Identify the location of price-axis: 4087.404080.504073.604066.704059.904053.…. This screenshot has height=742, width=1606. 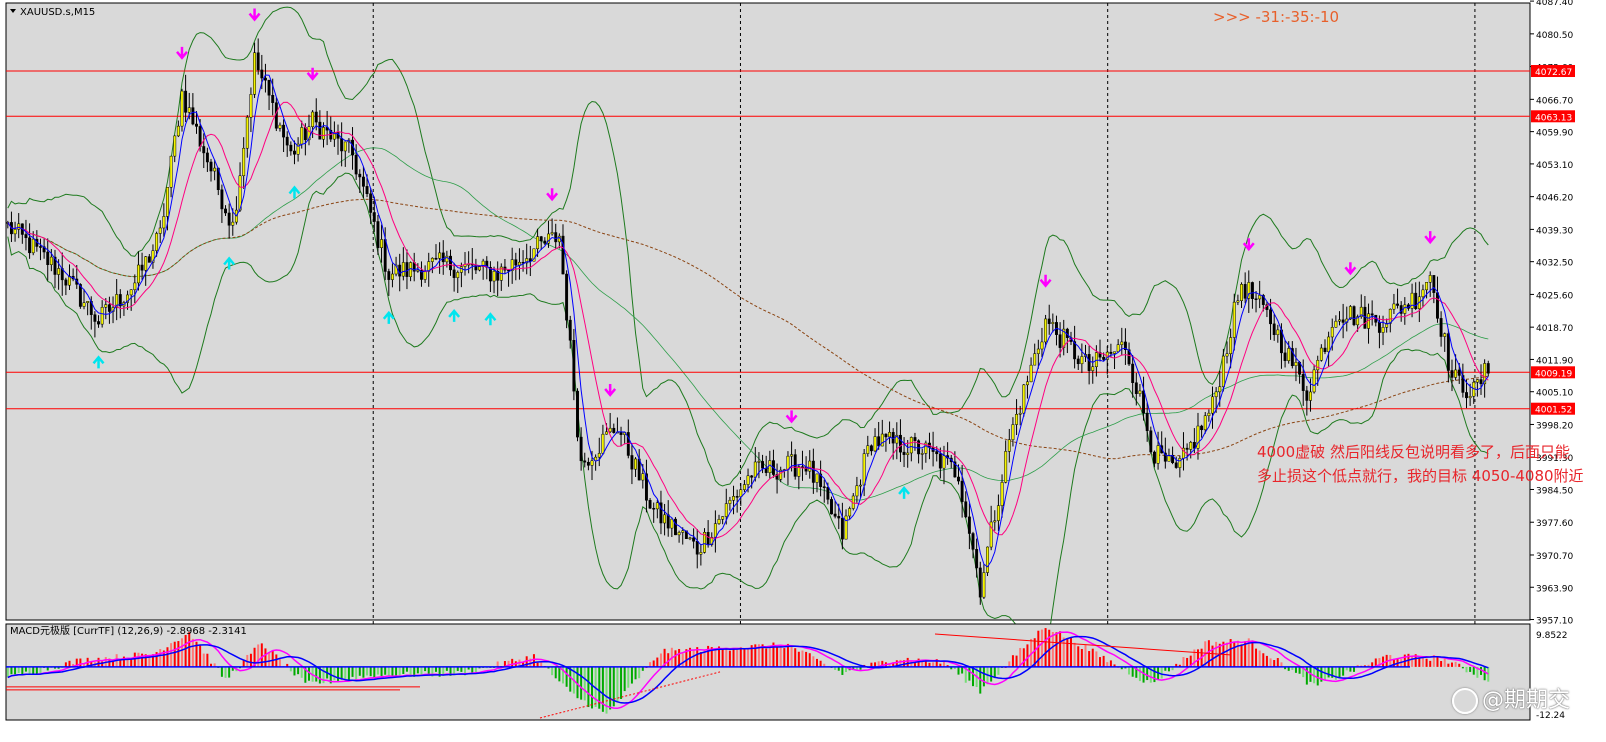
(1552, 360).